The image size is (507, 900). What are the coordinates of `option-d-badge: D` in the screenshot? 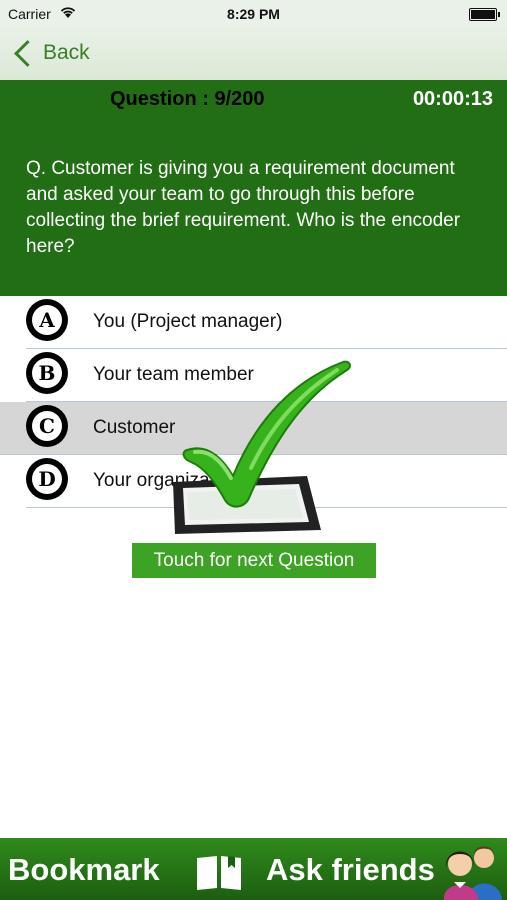 It's located at (47, 479).